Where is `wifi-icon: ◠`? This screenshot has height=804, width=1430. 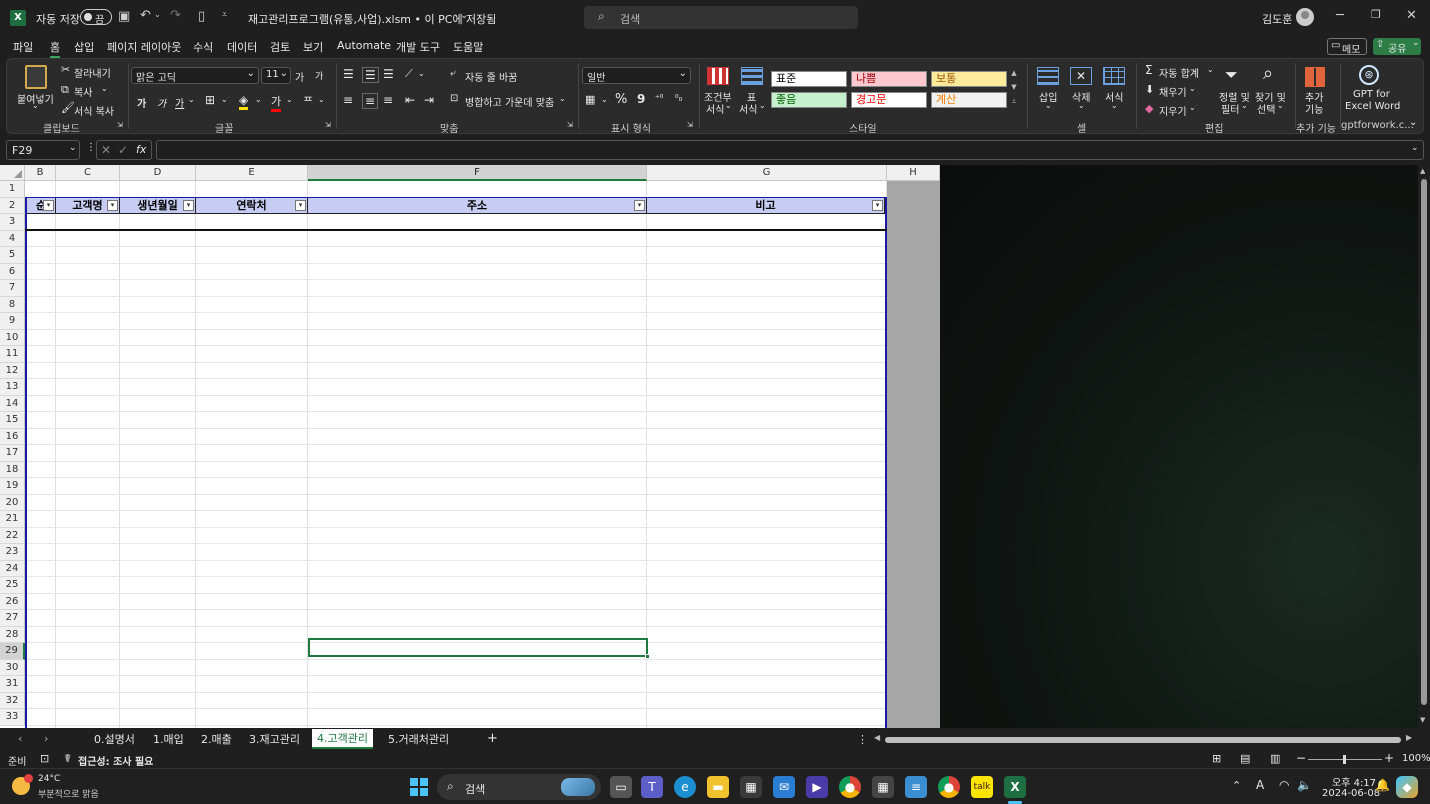
wifi-icon: ◠ is located at coordinates (1284, 785).